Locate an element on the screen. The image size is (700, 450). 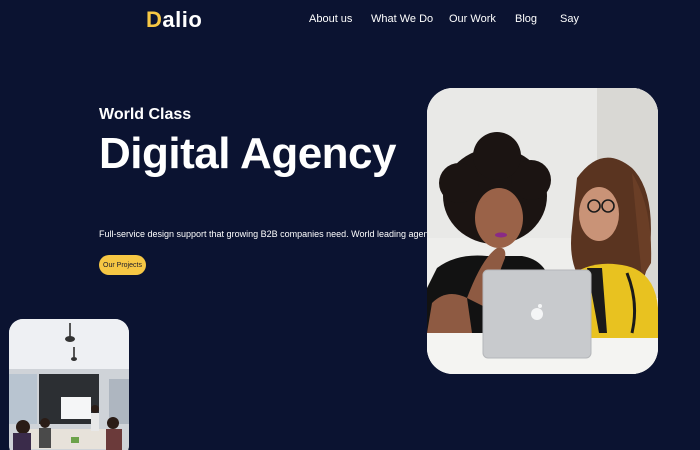
nav-item-blog: Blog is located at coordinates (526, 19).